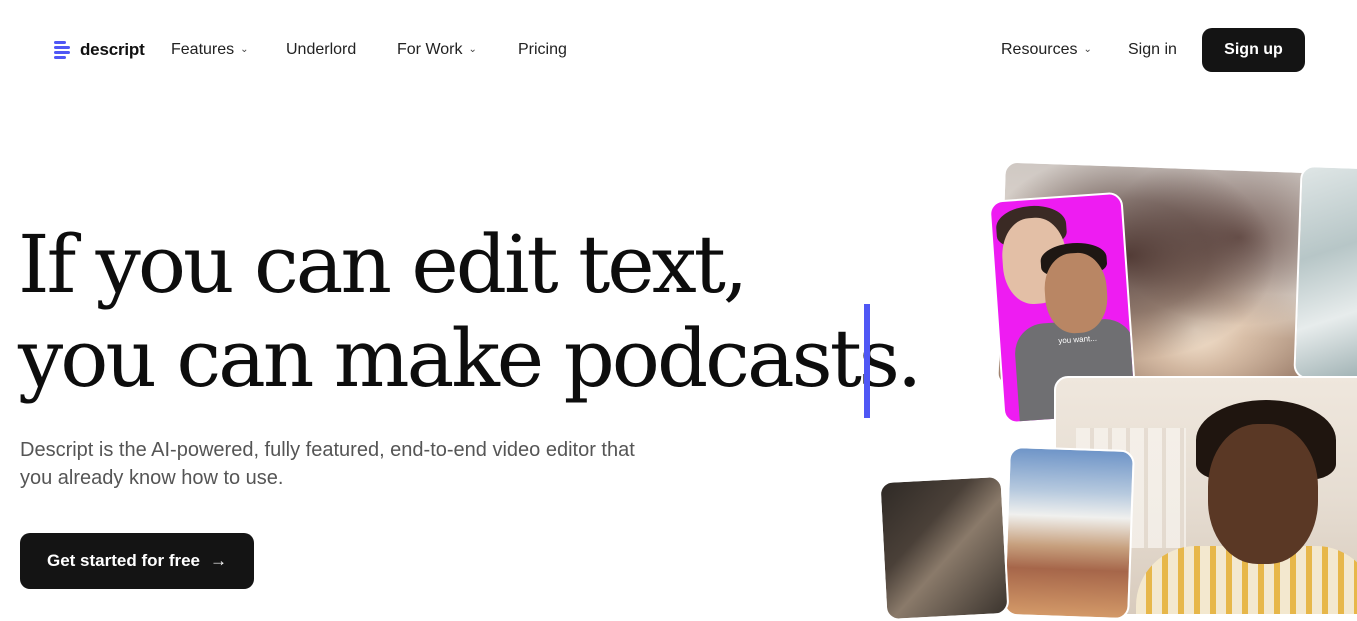 The image size is (1357, 621). I want to click on nav-underlord: Underlord, so click(321, 50).